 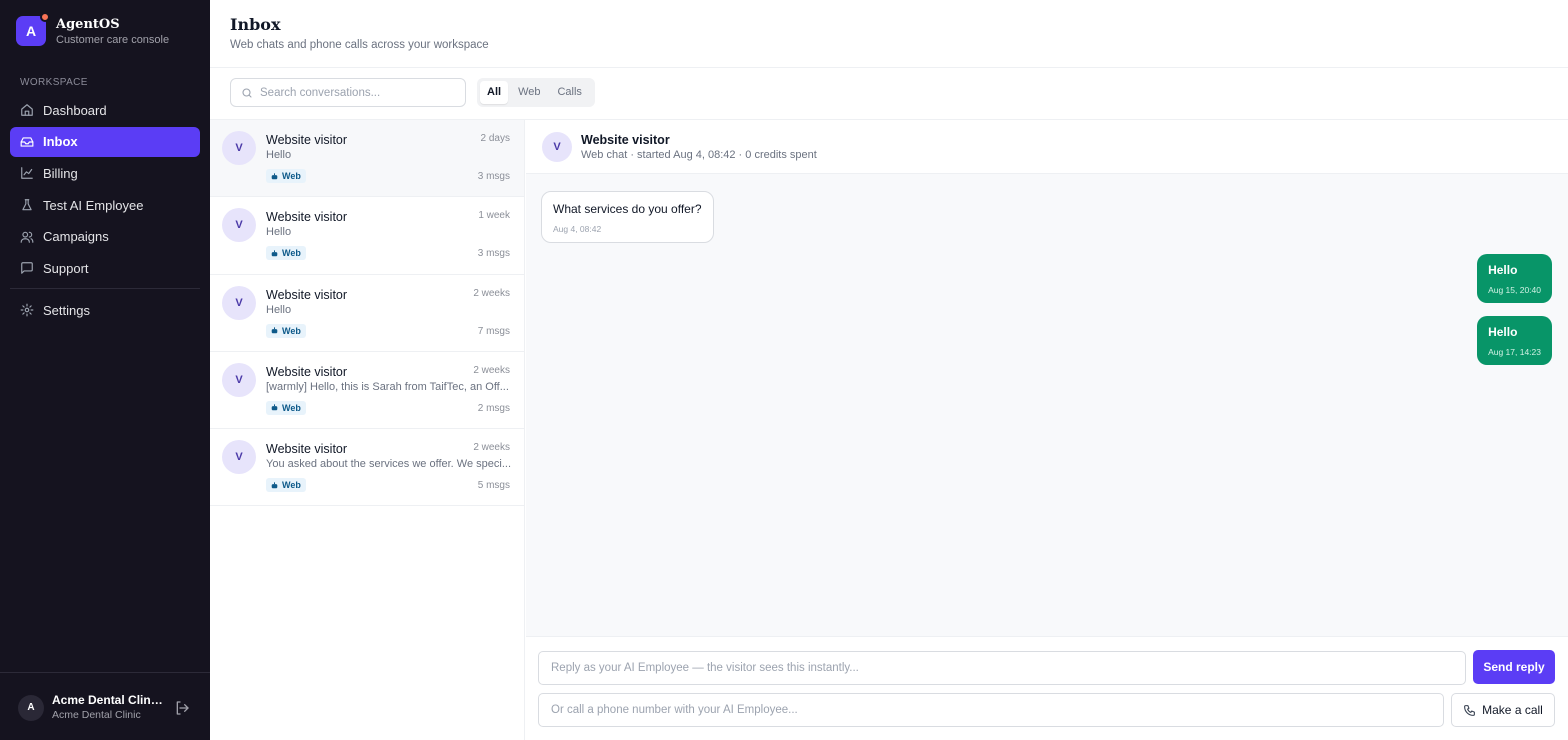 What do you see at coordinates (493, 408) in the screenshot?
I see `message-count: 2 msgs` at bounding box center [493, 408].